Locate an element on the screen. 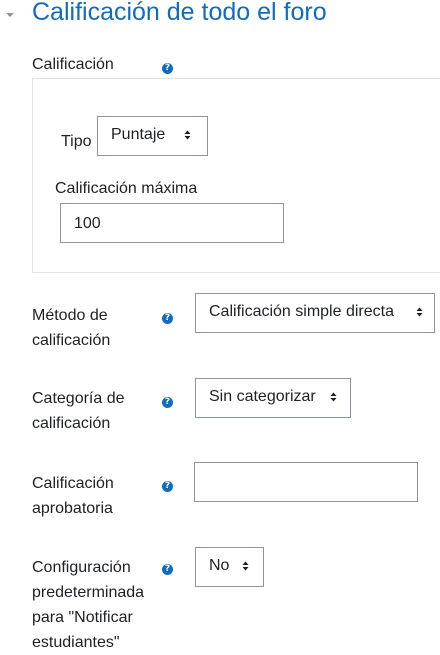 The height and width of the screenshot is (655, 440). grading-method-label-line2: calificación is located at coordinates (71, 340).